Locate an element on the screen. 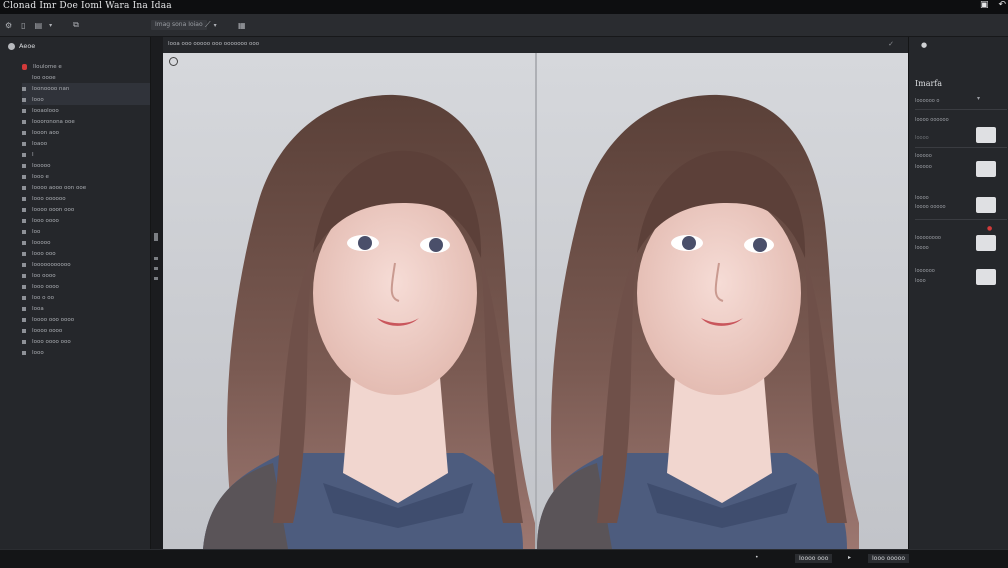 The width and height of the screenshot is (1008, 568). brush-tool: ⟋ ▾ is located at coordinates (211, 25).